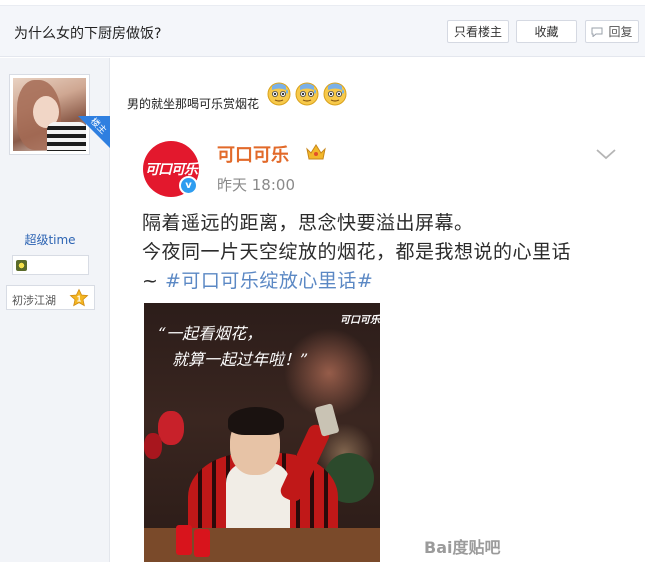 The height and width of the screenshot is (562, 645). What do you see at coordinates (210, 333) in the screenshot?
I see `ad-quote-line: “一起看烟花，` at bounding box center [210, 333].